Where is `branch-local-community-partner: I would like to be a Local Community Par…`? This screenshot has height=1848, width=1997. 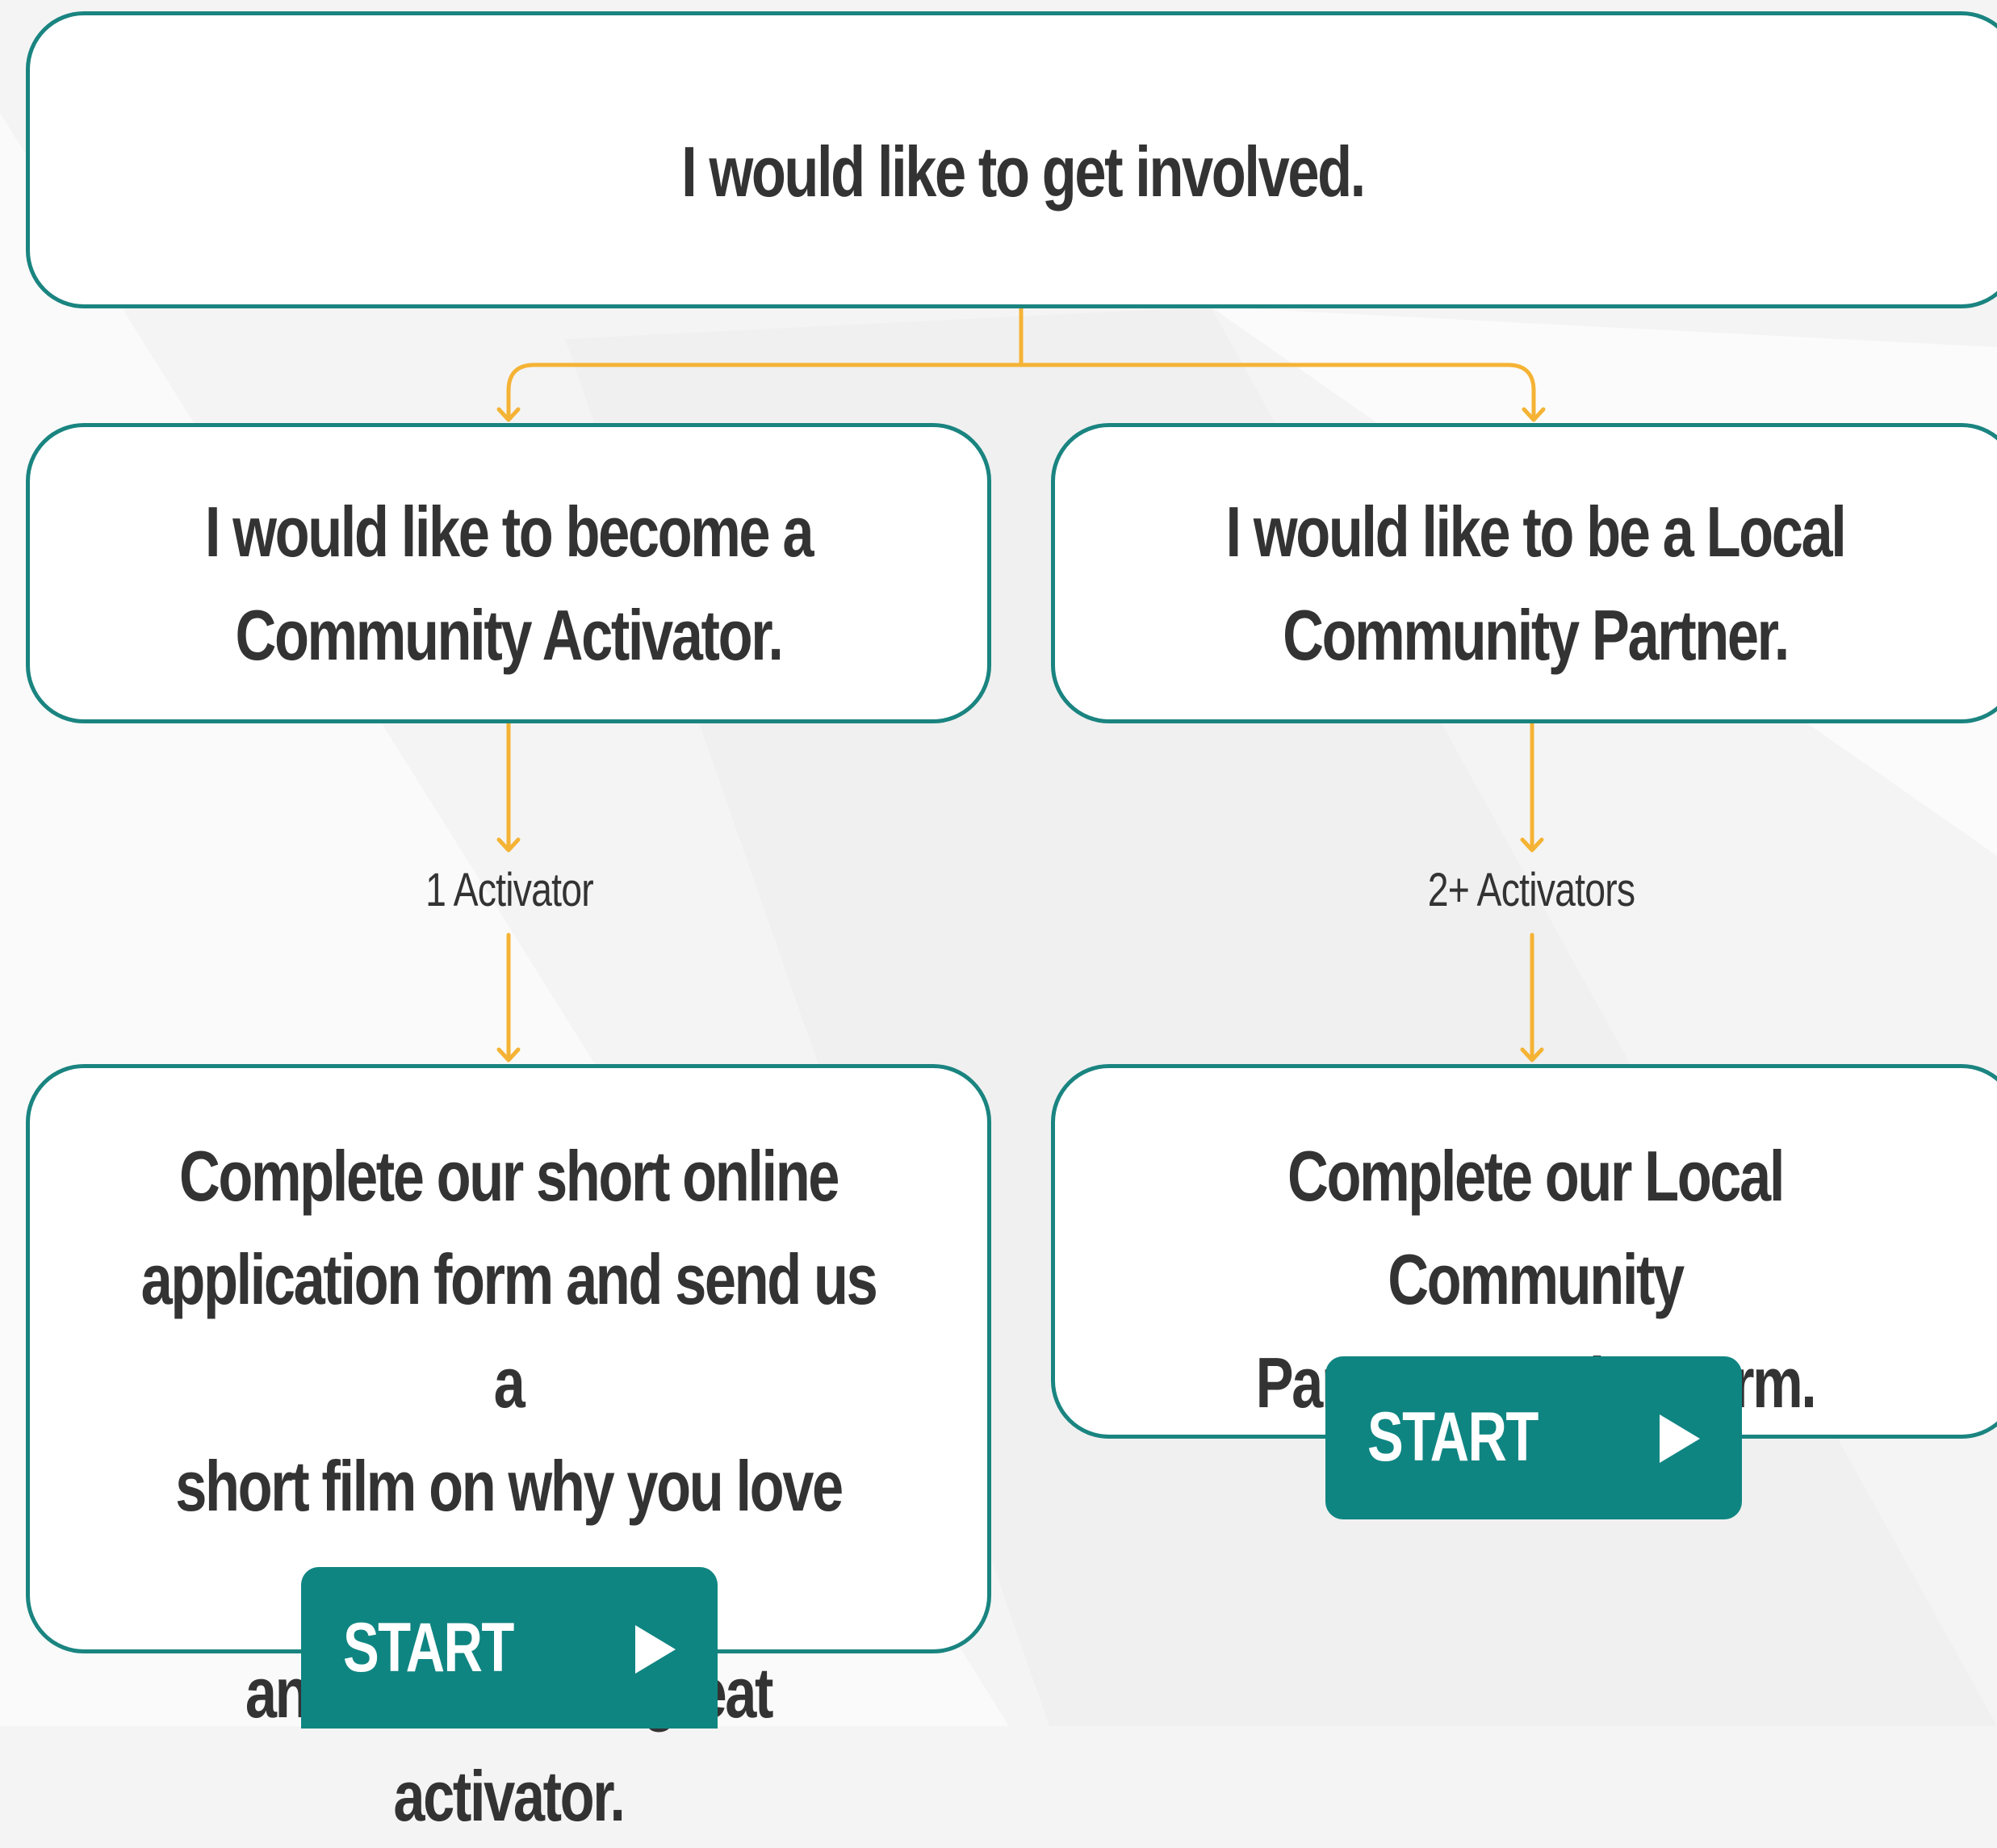 branch-local-community-partner: I would like to be a Local Community Par… is located at coordinates (1524, 573).